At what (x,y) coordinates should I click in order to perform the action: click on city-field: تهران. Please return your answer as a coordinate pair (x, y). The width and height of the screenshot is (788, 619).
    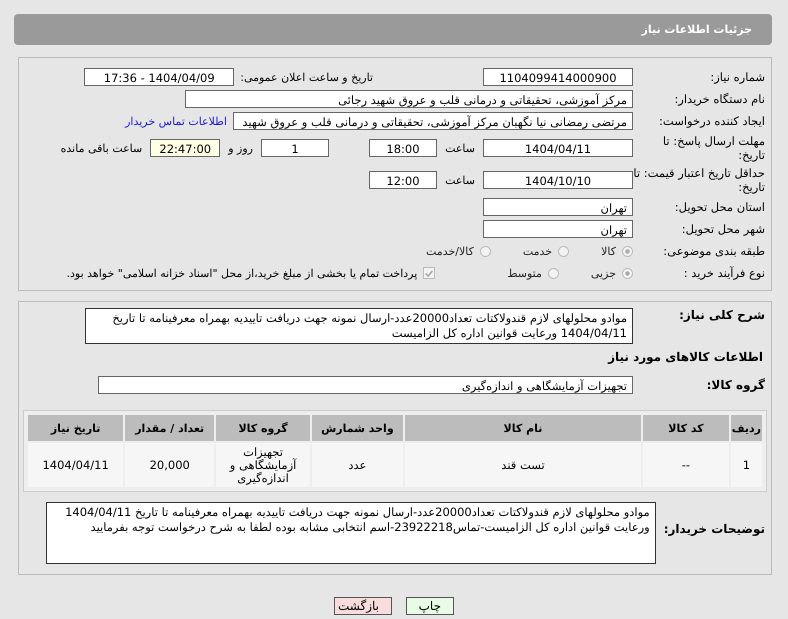
    Looking at the image, I should click on (558, 229).